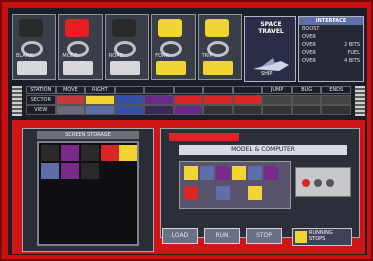  I want to click on grid-header-cell: JUMP, so click(277, 90).